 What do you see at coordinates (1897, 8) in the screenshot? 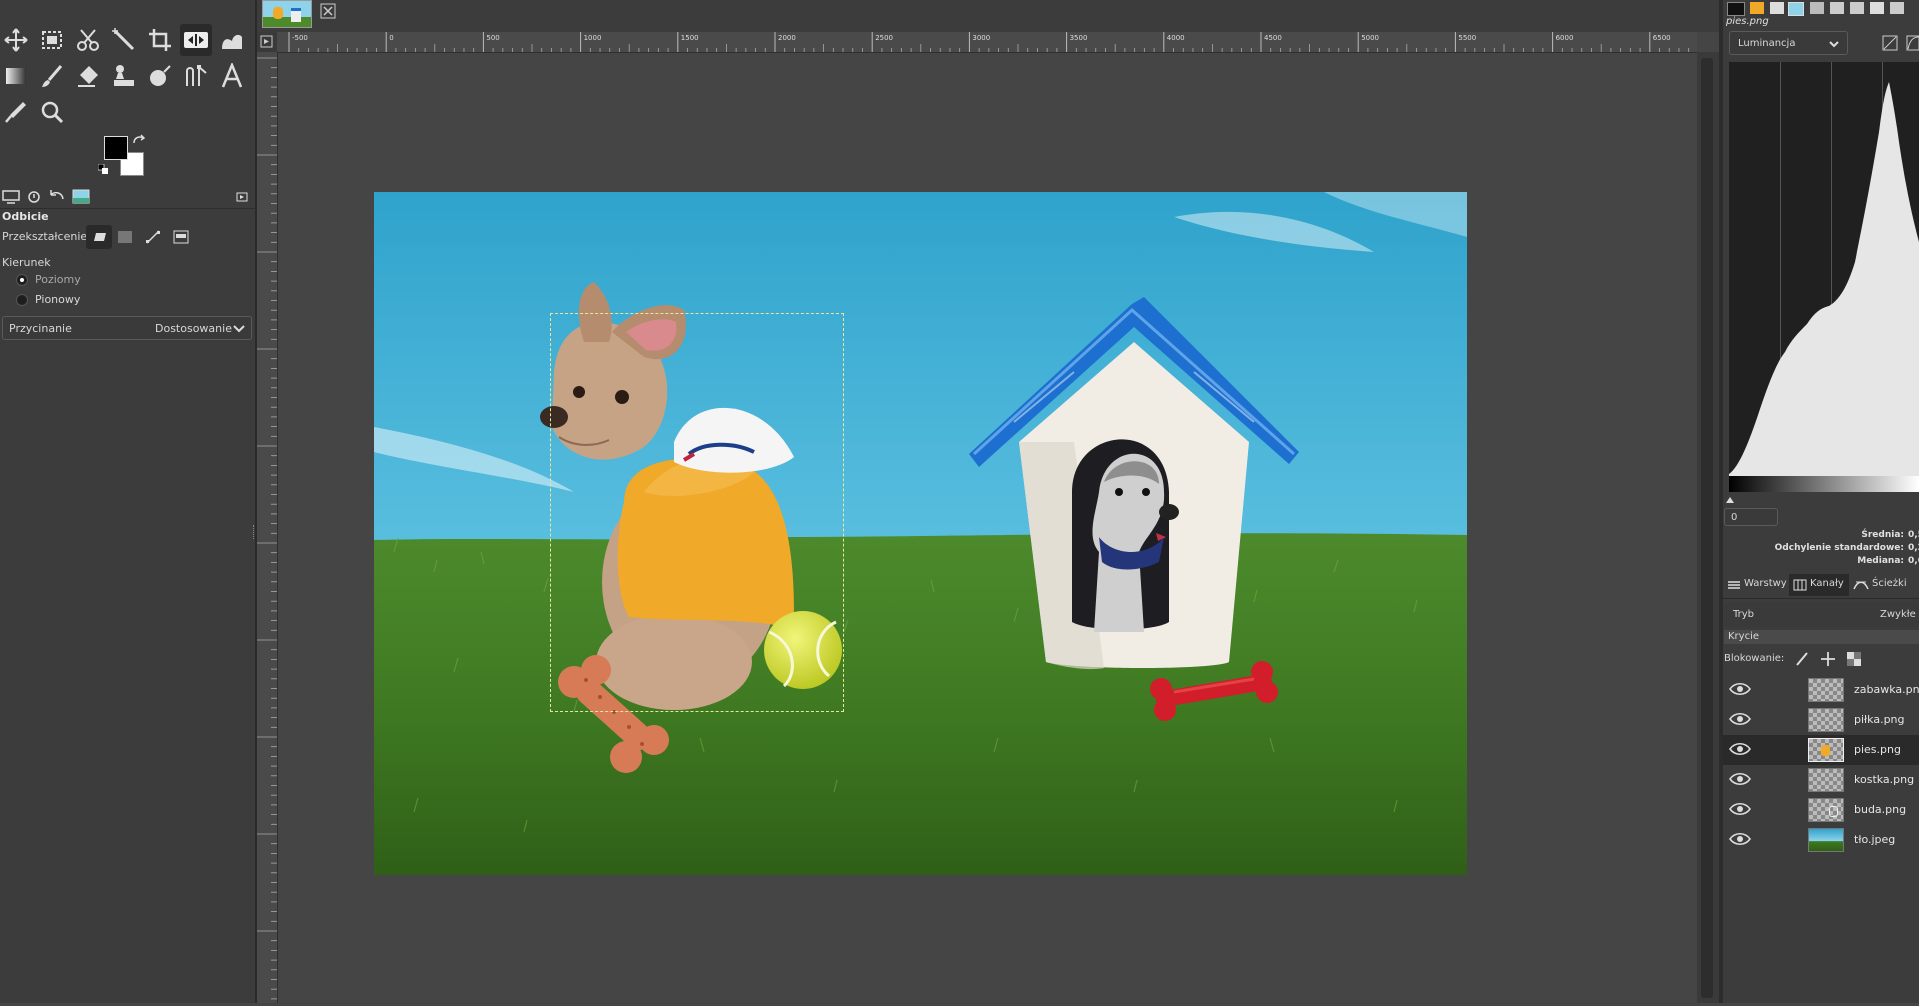
I see `templates-tab-icon` at bounding box center [1897, 8].